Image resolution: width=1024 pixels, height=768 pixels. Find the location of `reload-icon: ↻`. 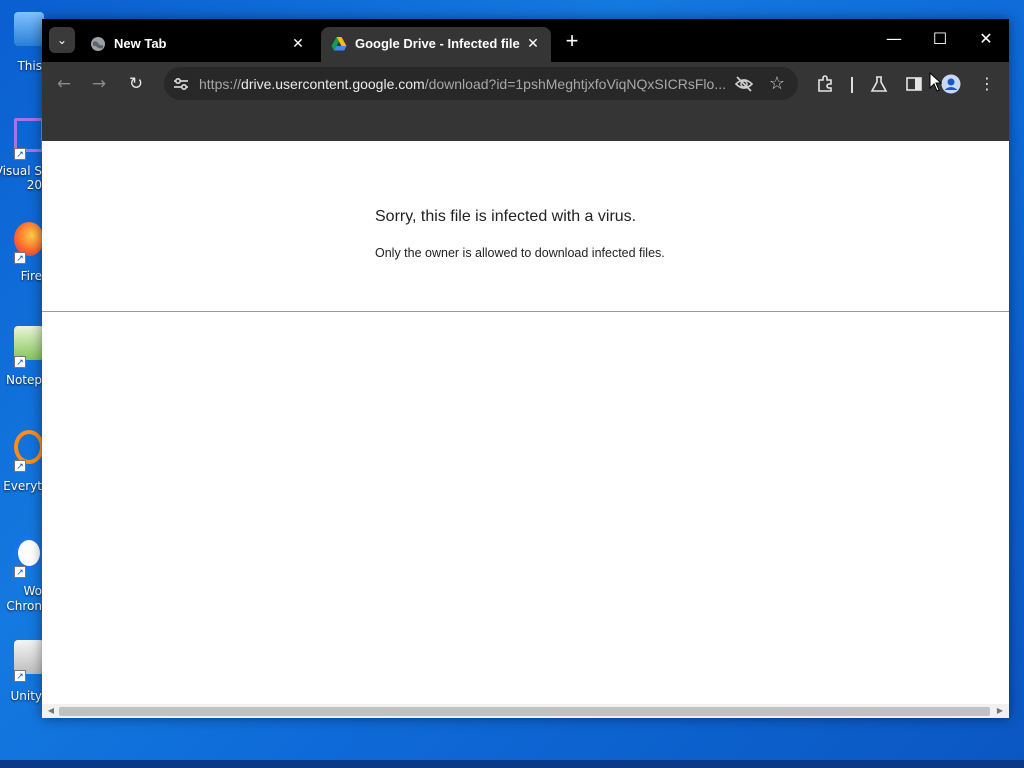

reload-icon: ↻ is located at coordinates (136, 84).